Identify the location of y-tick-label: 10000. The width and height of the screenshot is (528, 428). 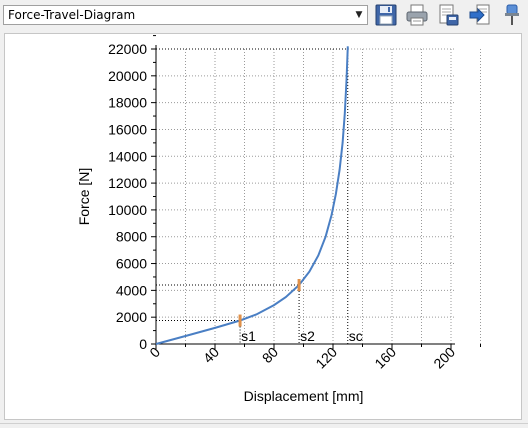
(127, 210).